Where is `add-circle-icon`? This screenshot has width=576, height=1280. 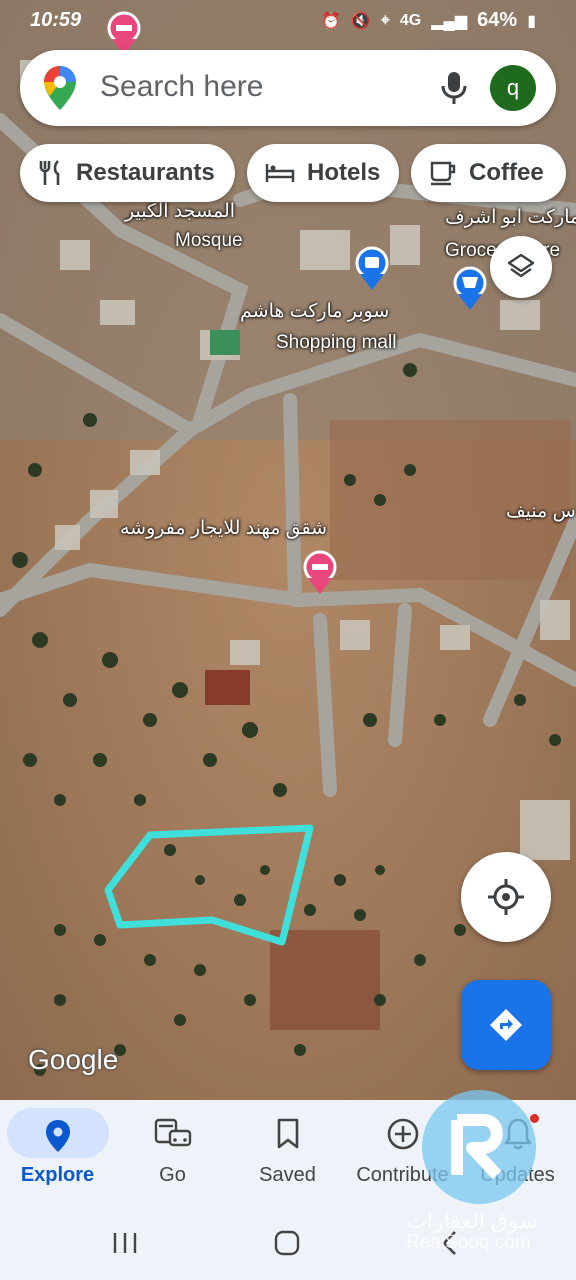 add-circle-icon is located at coordinates (402, 1134).